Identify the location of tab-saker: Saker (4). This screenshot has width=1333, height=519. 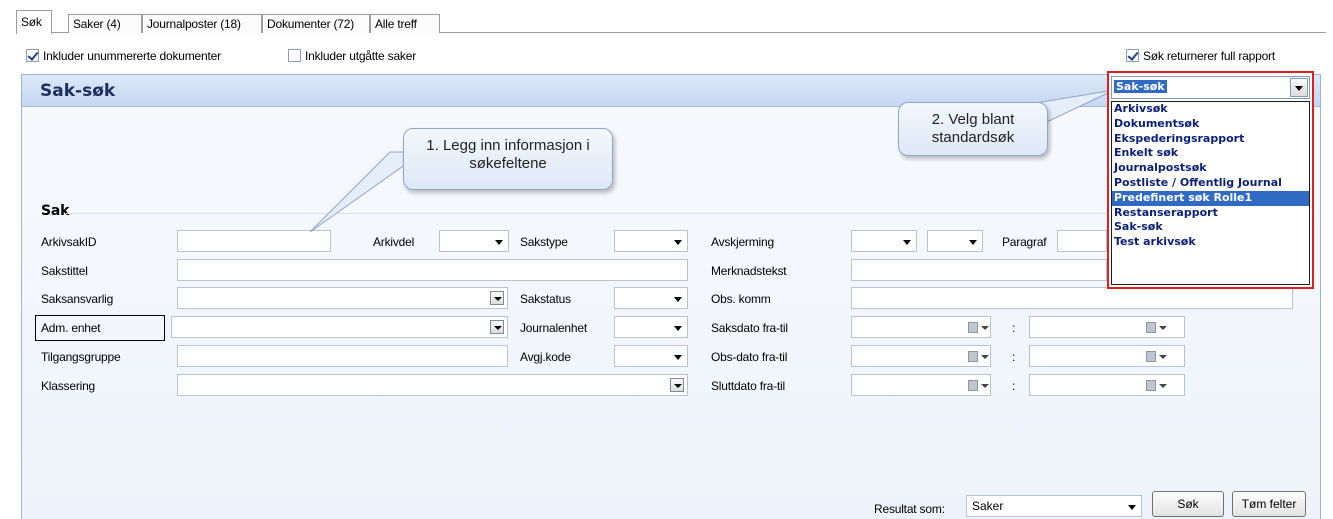
(105, 23).